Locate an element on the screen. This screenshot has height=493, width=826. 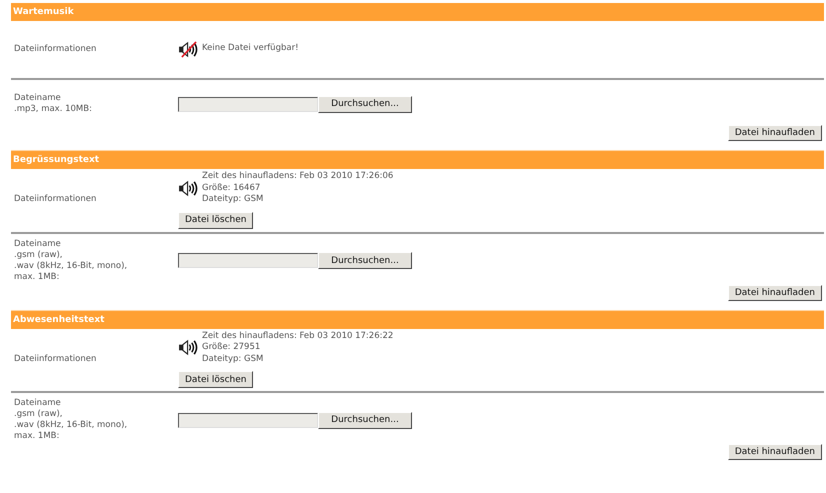
file-info-text: Größe: 27951 is located at coordinates (232, 348).